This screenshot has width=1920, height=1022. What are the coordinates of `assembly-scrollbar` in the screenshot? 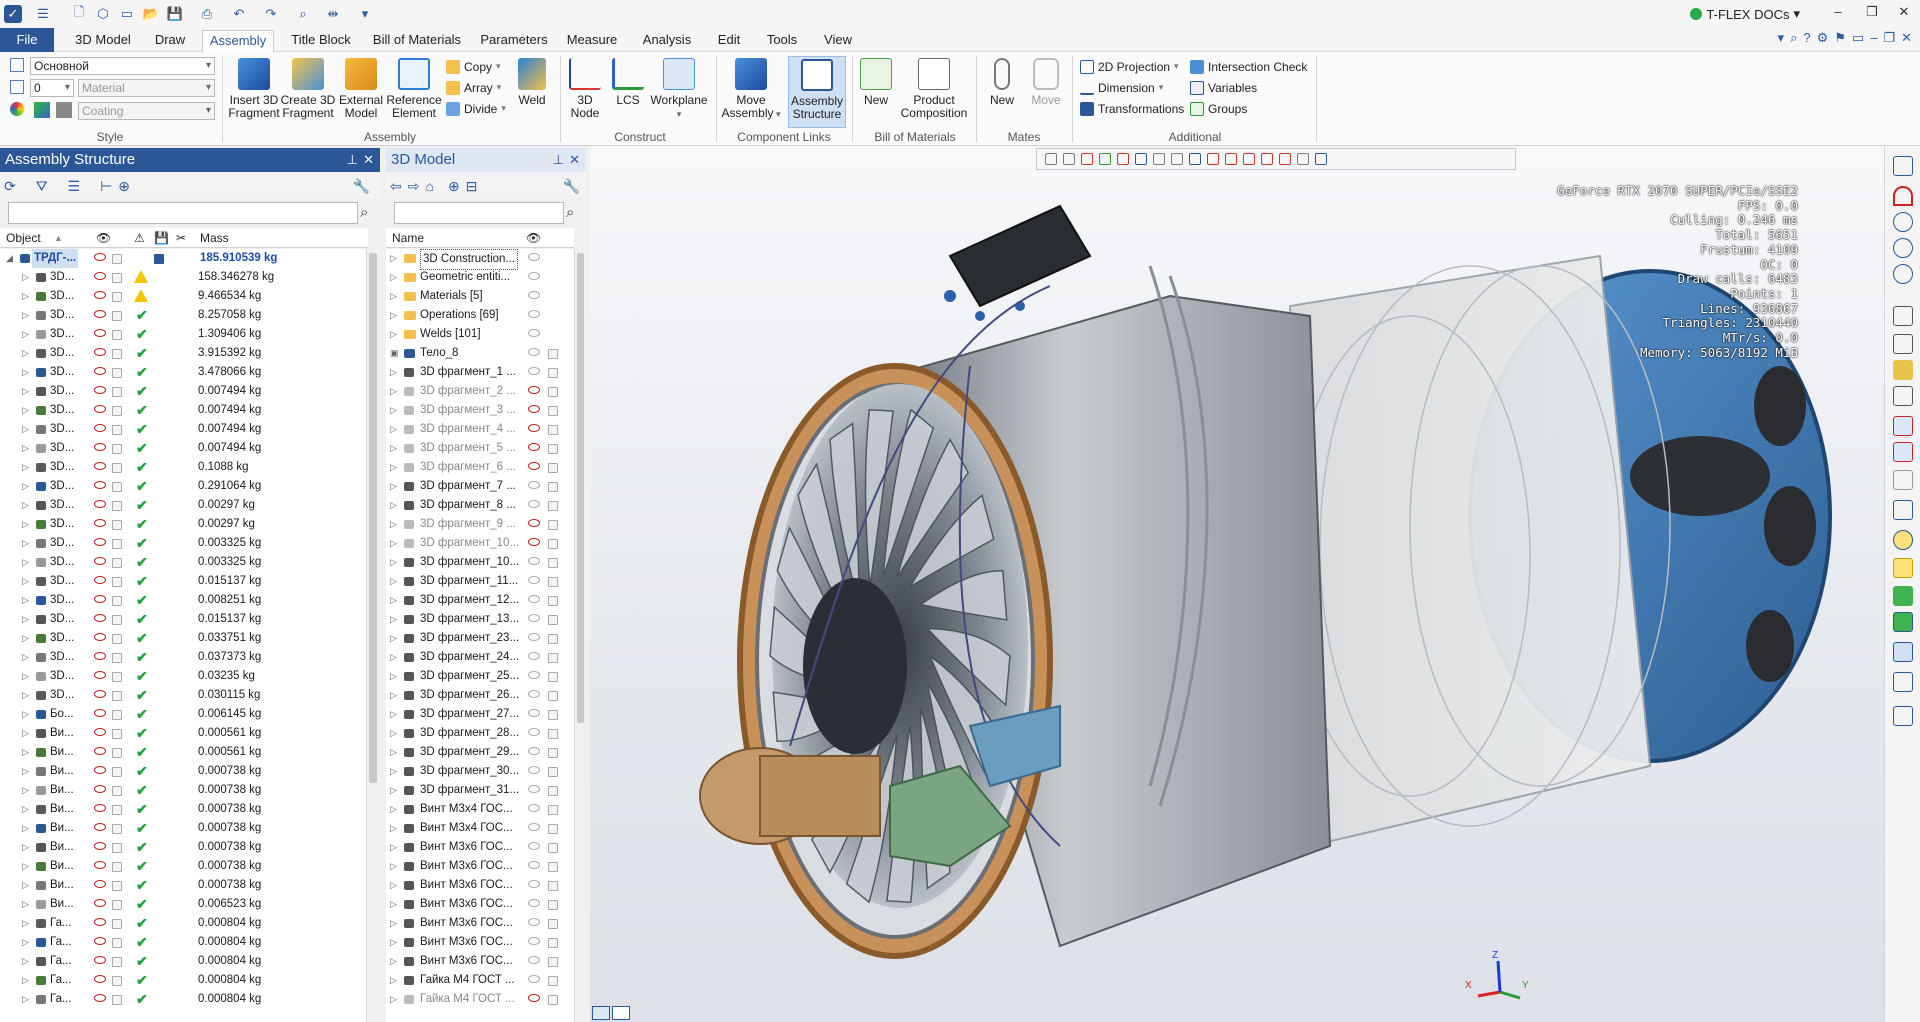 It's located at (373, 635).